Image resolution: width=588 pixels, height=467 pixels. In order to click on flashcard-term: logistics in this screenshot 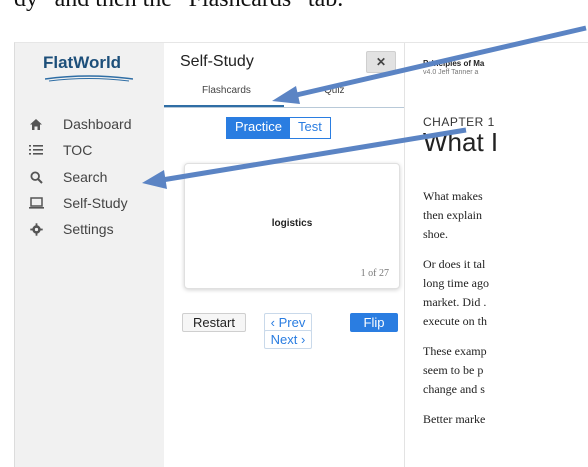, I will do `click(292, 223)`.